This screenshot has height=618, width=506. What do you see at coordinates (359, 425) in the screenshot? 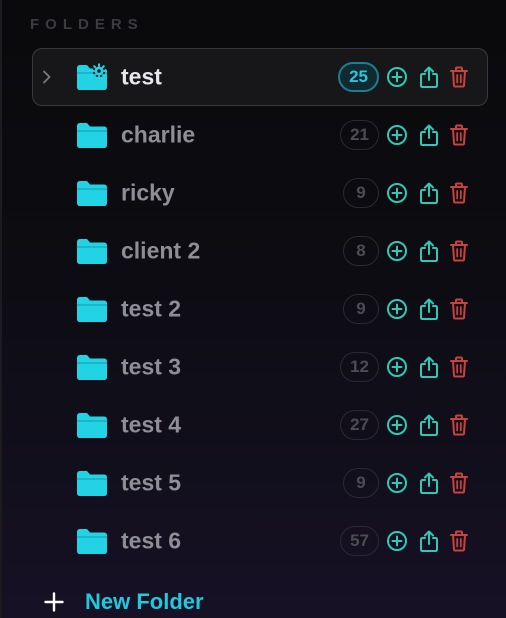
I see `count-badge: 27` at bounding box center [359, 425].